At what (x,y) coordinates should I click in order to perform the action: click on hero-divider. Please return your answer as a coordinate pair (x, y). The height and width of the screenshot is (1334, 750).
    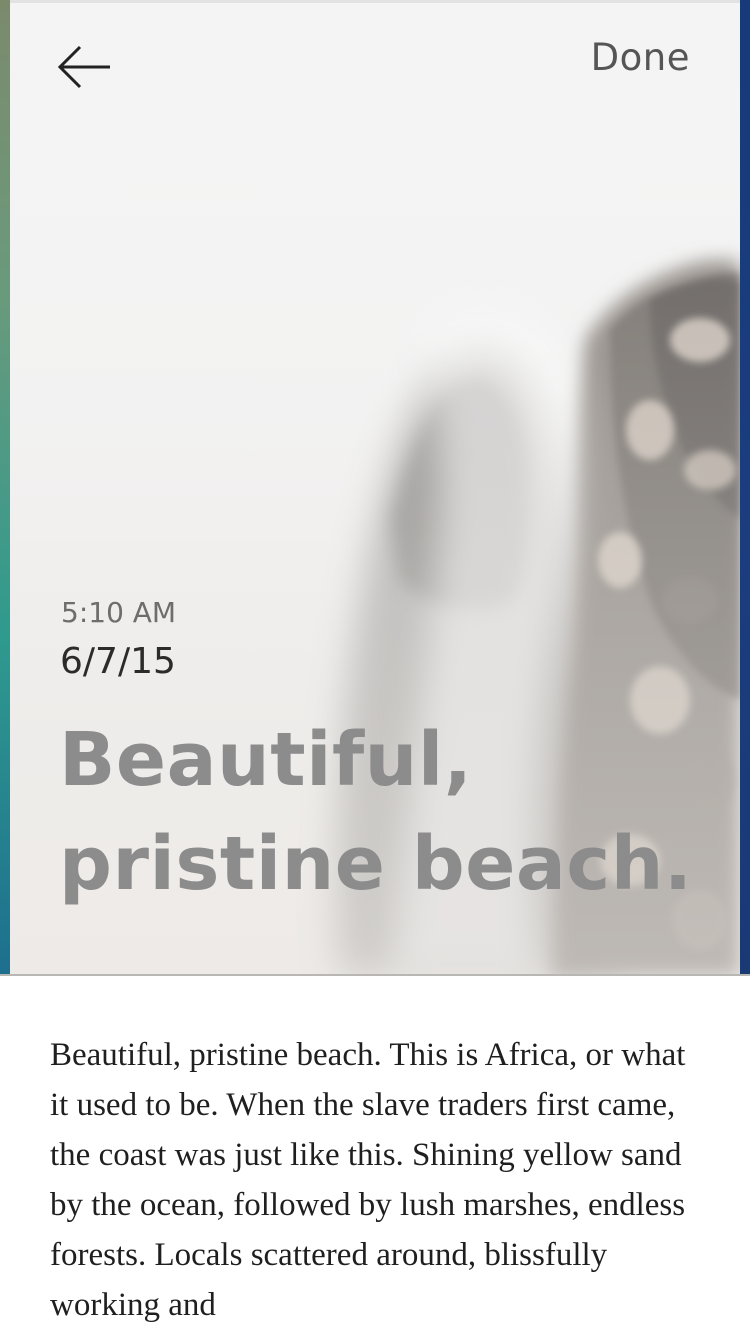
    Looking at the image, I should click on (375, 975).